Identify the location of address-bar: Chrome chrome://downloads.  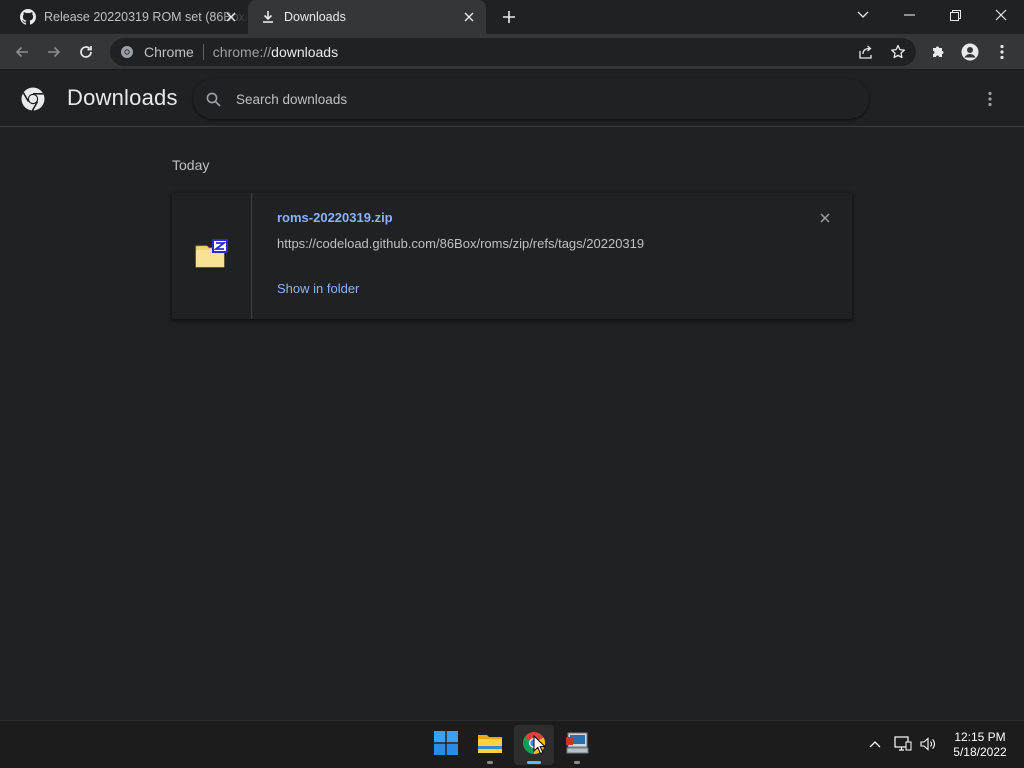
(513, 52).